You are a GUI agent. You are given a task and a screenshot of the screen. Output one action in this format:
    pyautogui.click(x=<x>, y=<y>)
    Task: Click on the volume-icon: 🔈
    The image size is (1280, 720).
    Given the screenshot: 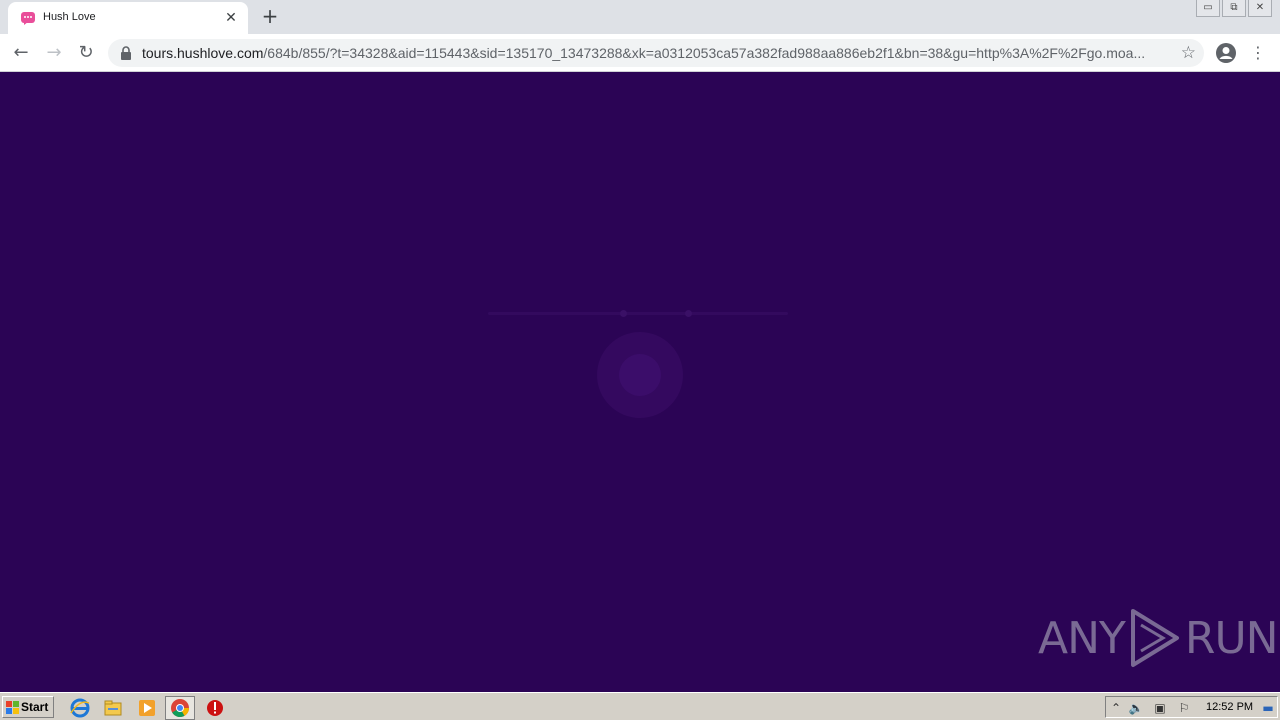 What is the action you would take?
    pyautogui.click(x=1136, y=708)
    